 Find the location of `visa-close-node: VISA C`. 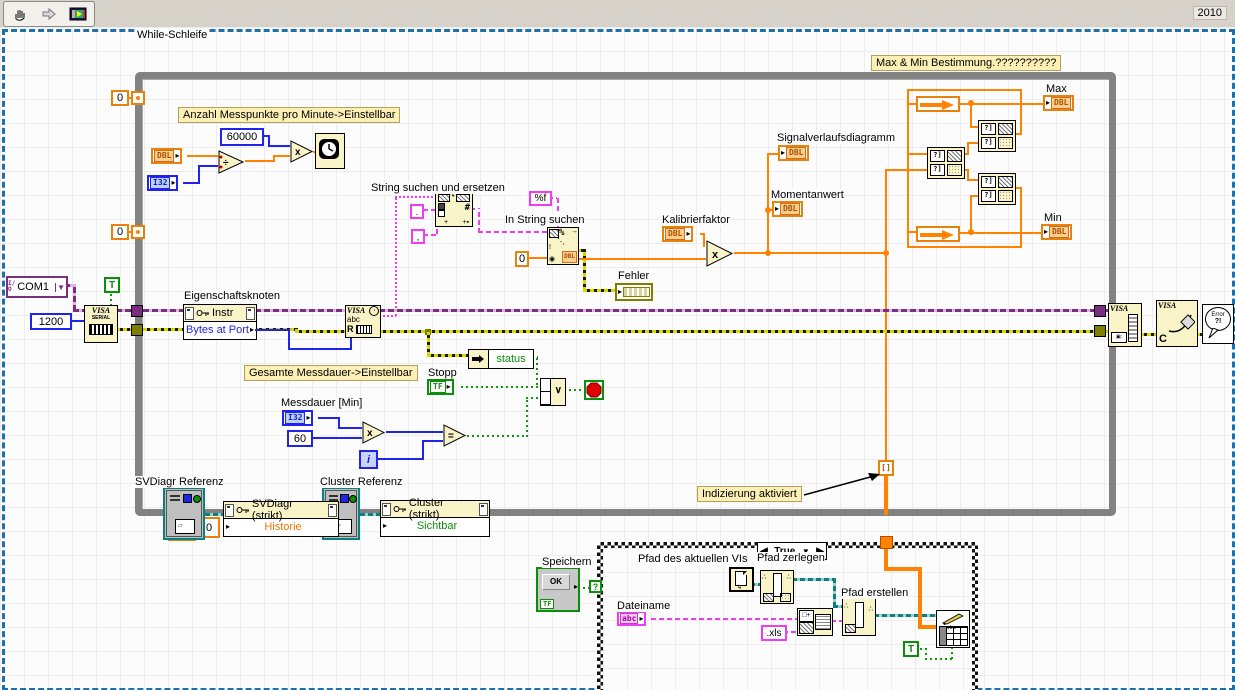

visa-close-node: VISA C is located at coordinates (1177, 323).